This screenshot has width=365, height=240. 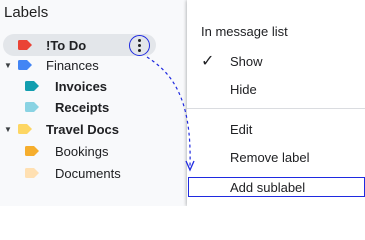 I want to click on label-name: Travel Docs, so click(x=82, y=129).